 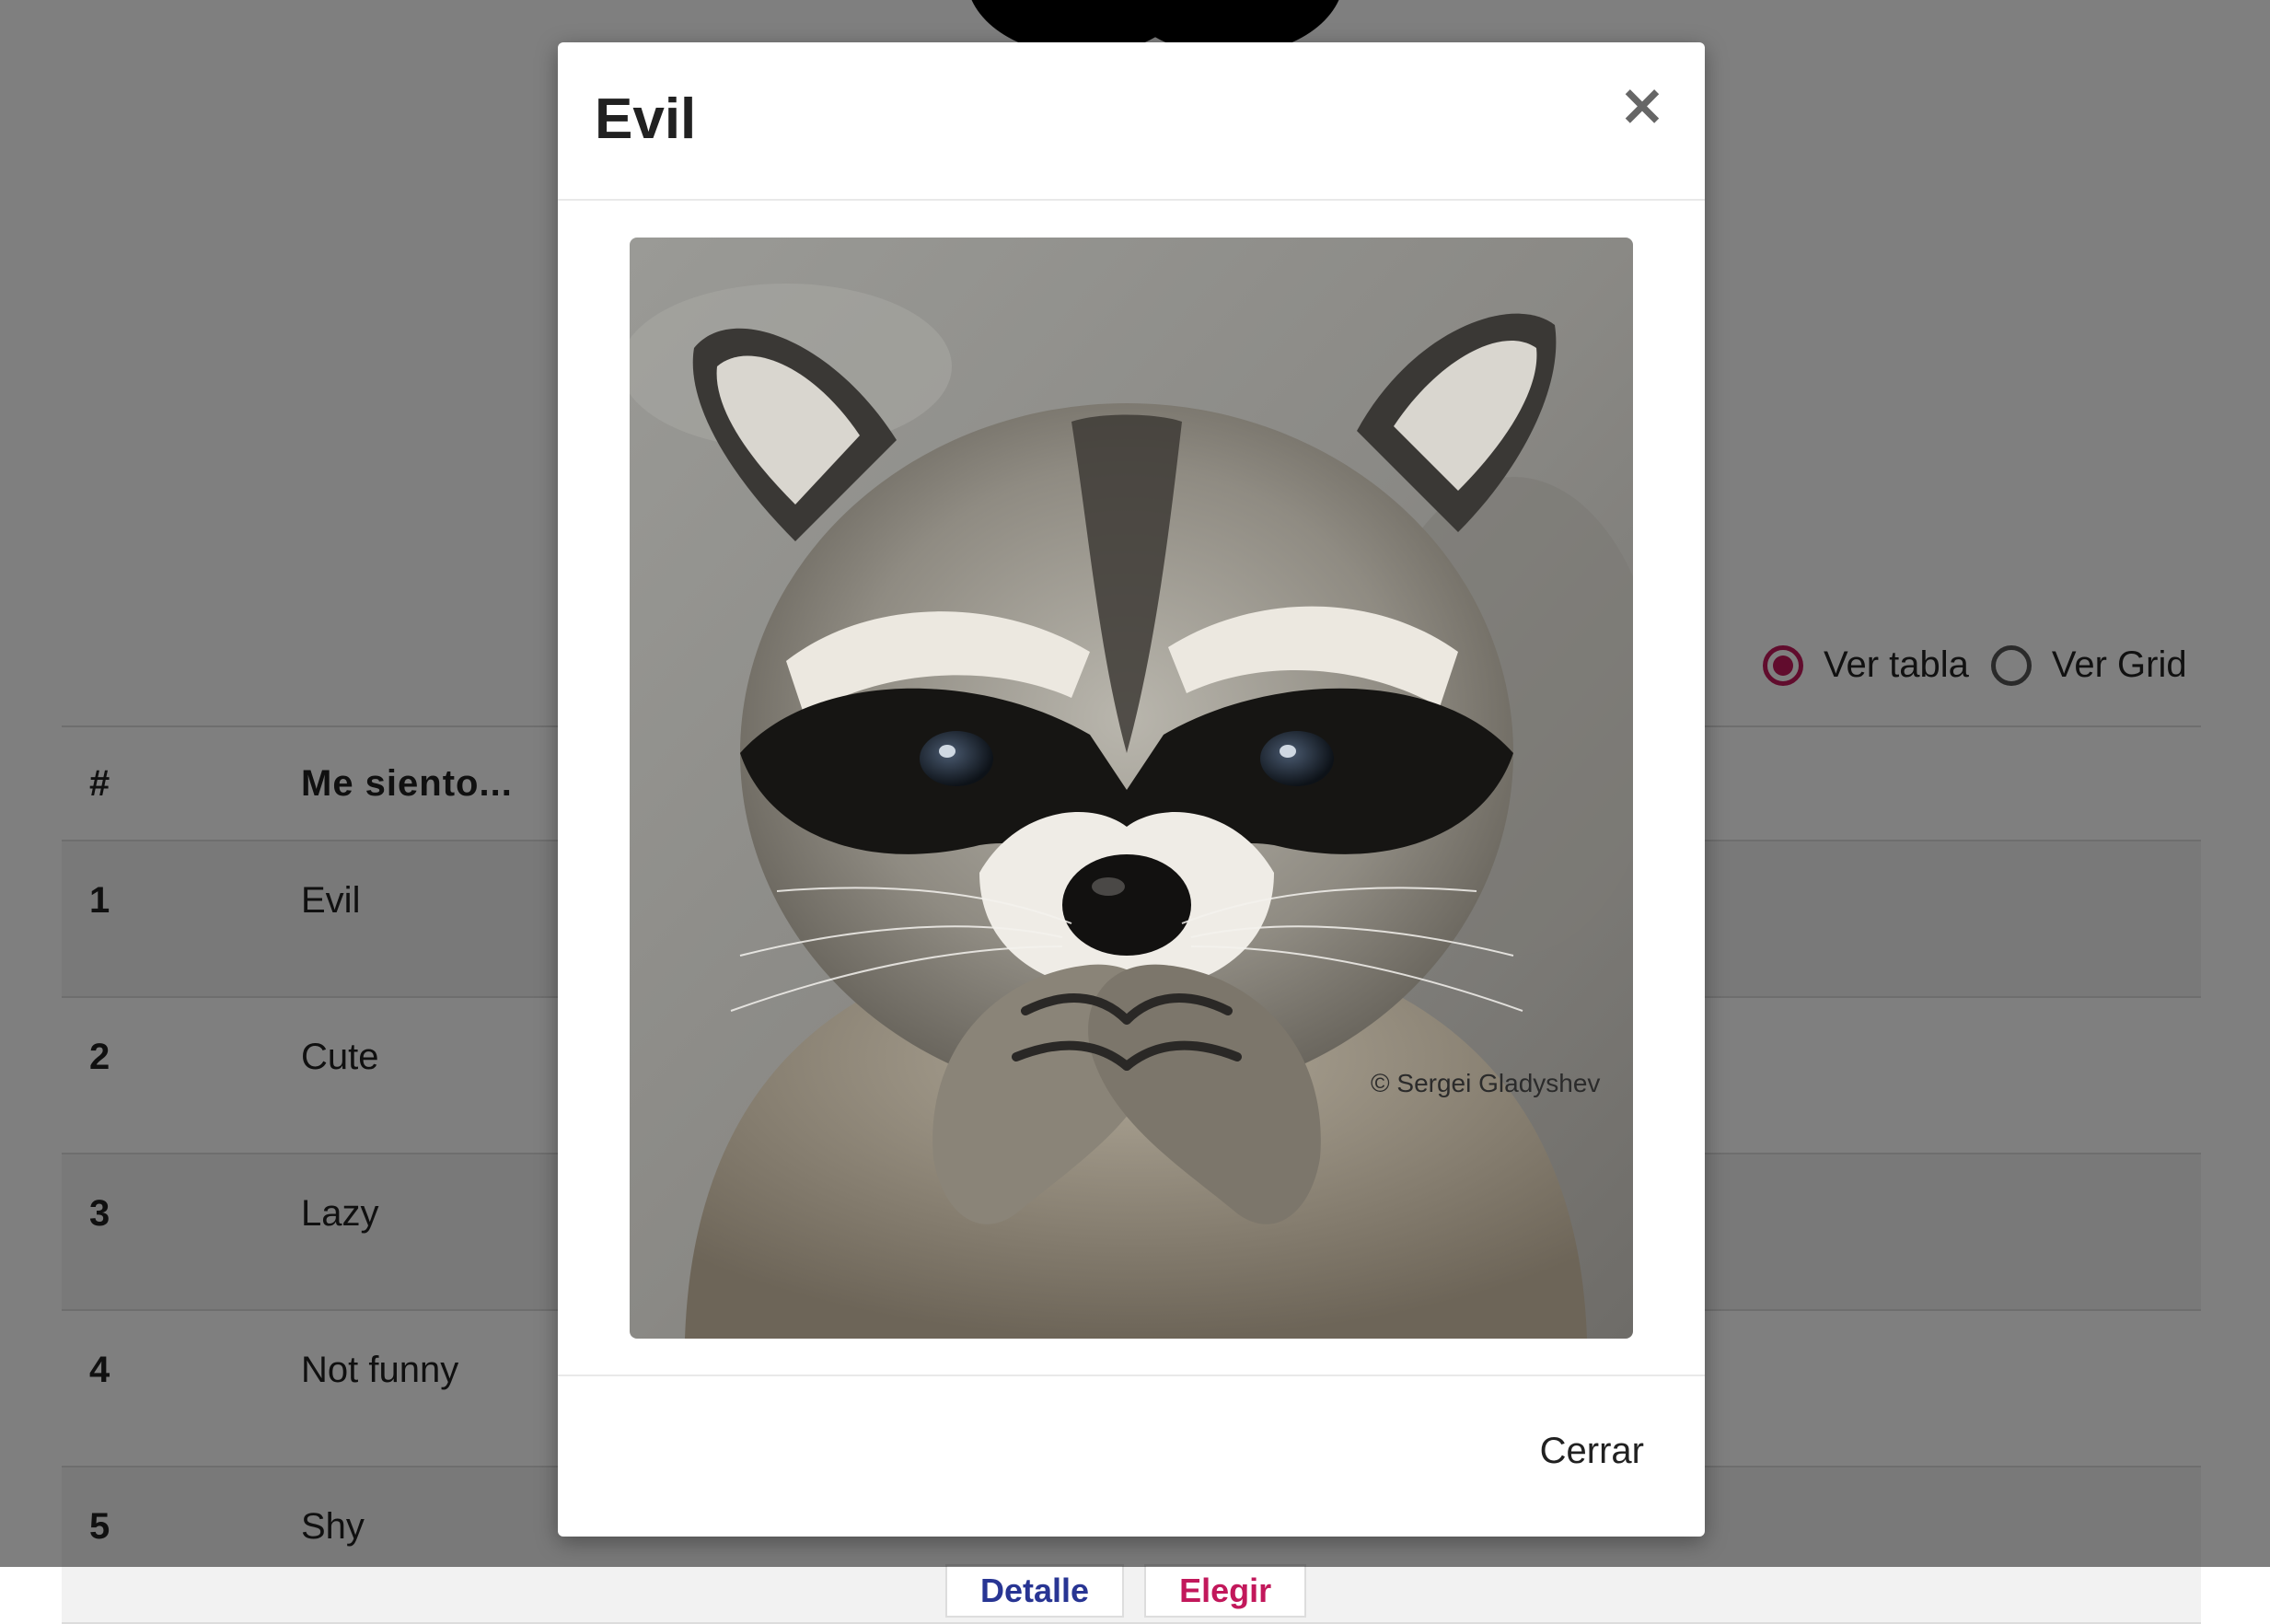 I want to click on row-actions: Detalle Elegir, so click(x=1559, y=1591).